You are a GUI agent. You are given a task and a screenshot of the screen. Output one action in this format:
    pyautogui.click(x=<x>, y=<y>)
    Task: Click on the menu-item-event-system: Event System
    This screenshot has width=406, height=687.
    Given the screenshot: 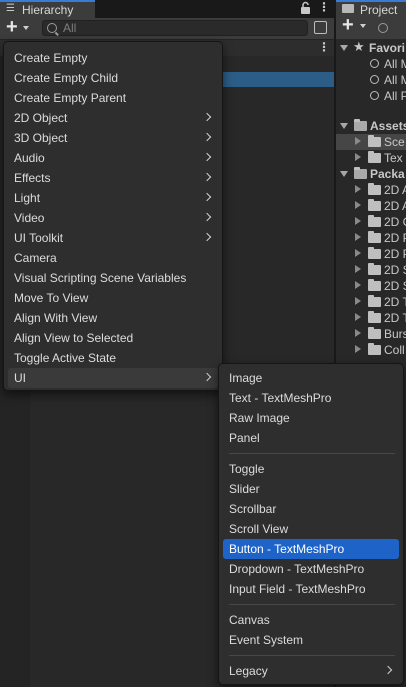 What is the action you would take?
    pyautogui.click(x=311, y=640)
    